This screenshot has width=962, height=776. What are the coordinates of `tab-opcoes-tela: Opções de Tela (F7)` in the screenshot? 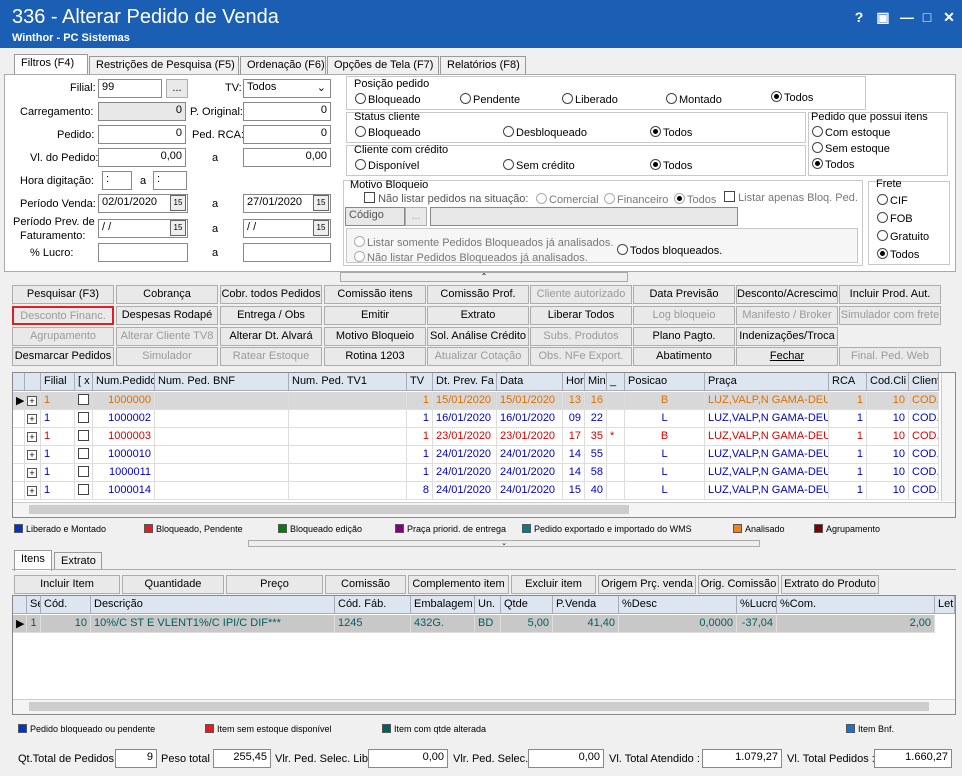 It's located at (383, 65).